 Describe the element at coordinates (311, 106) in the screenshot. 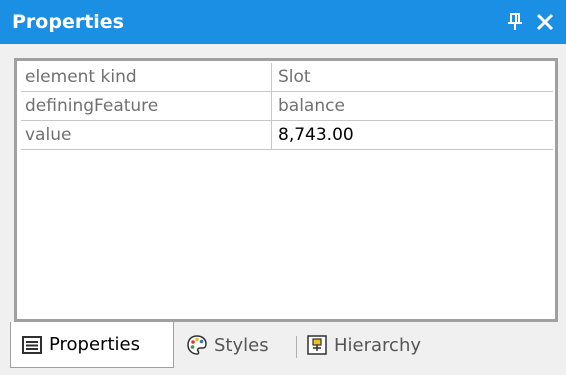

I see `property-value: balance` at that location.